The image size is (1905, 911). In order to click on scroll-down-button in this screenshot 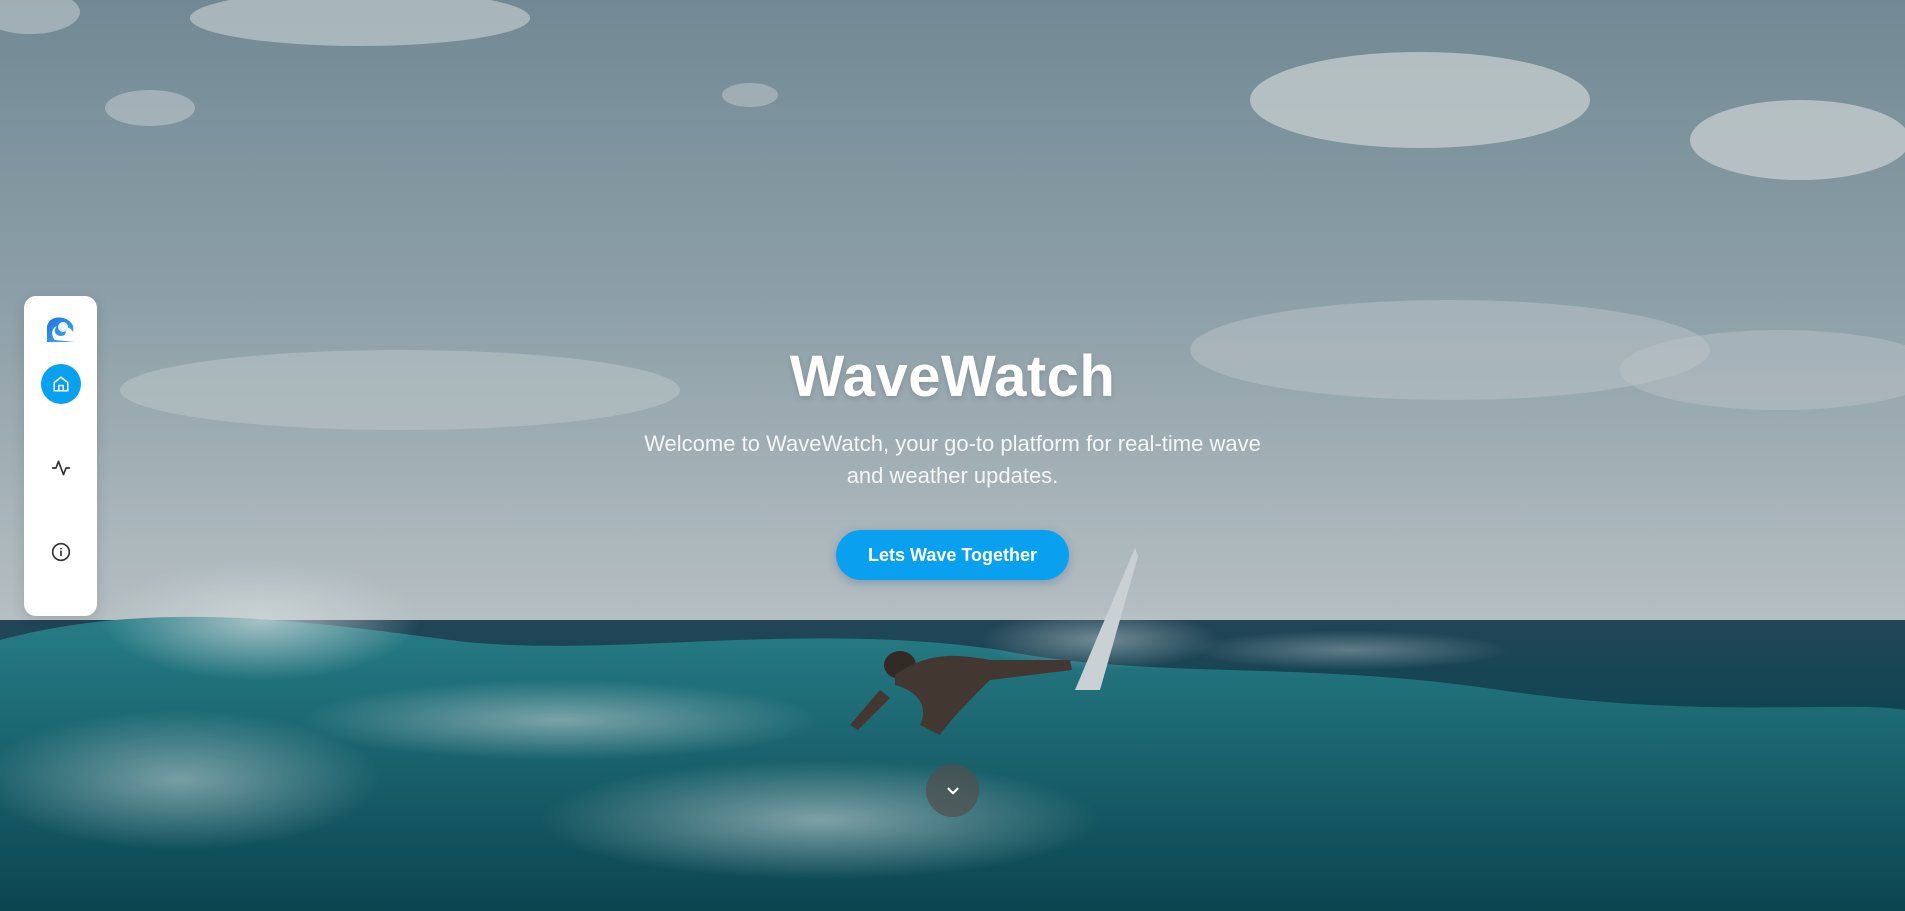, I will do `click(952, 790)`.